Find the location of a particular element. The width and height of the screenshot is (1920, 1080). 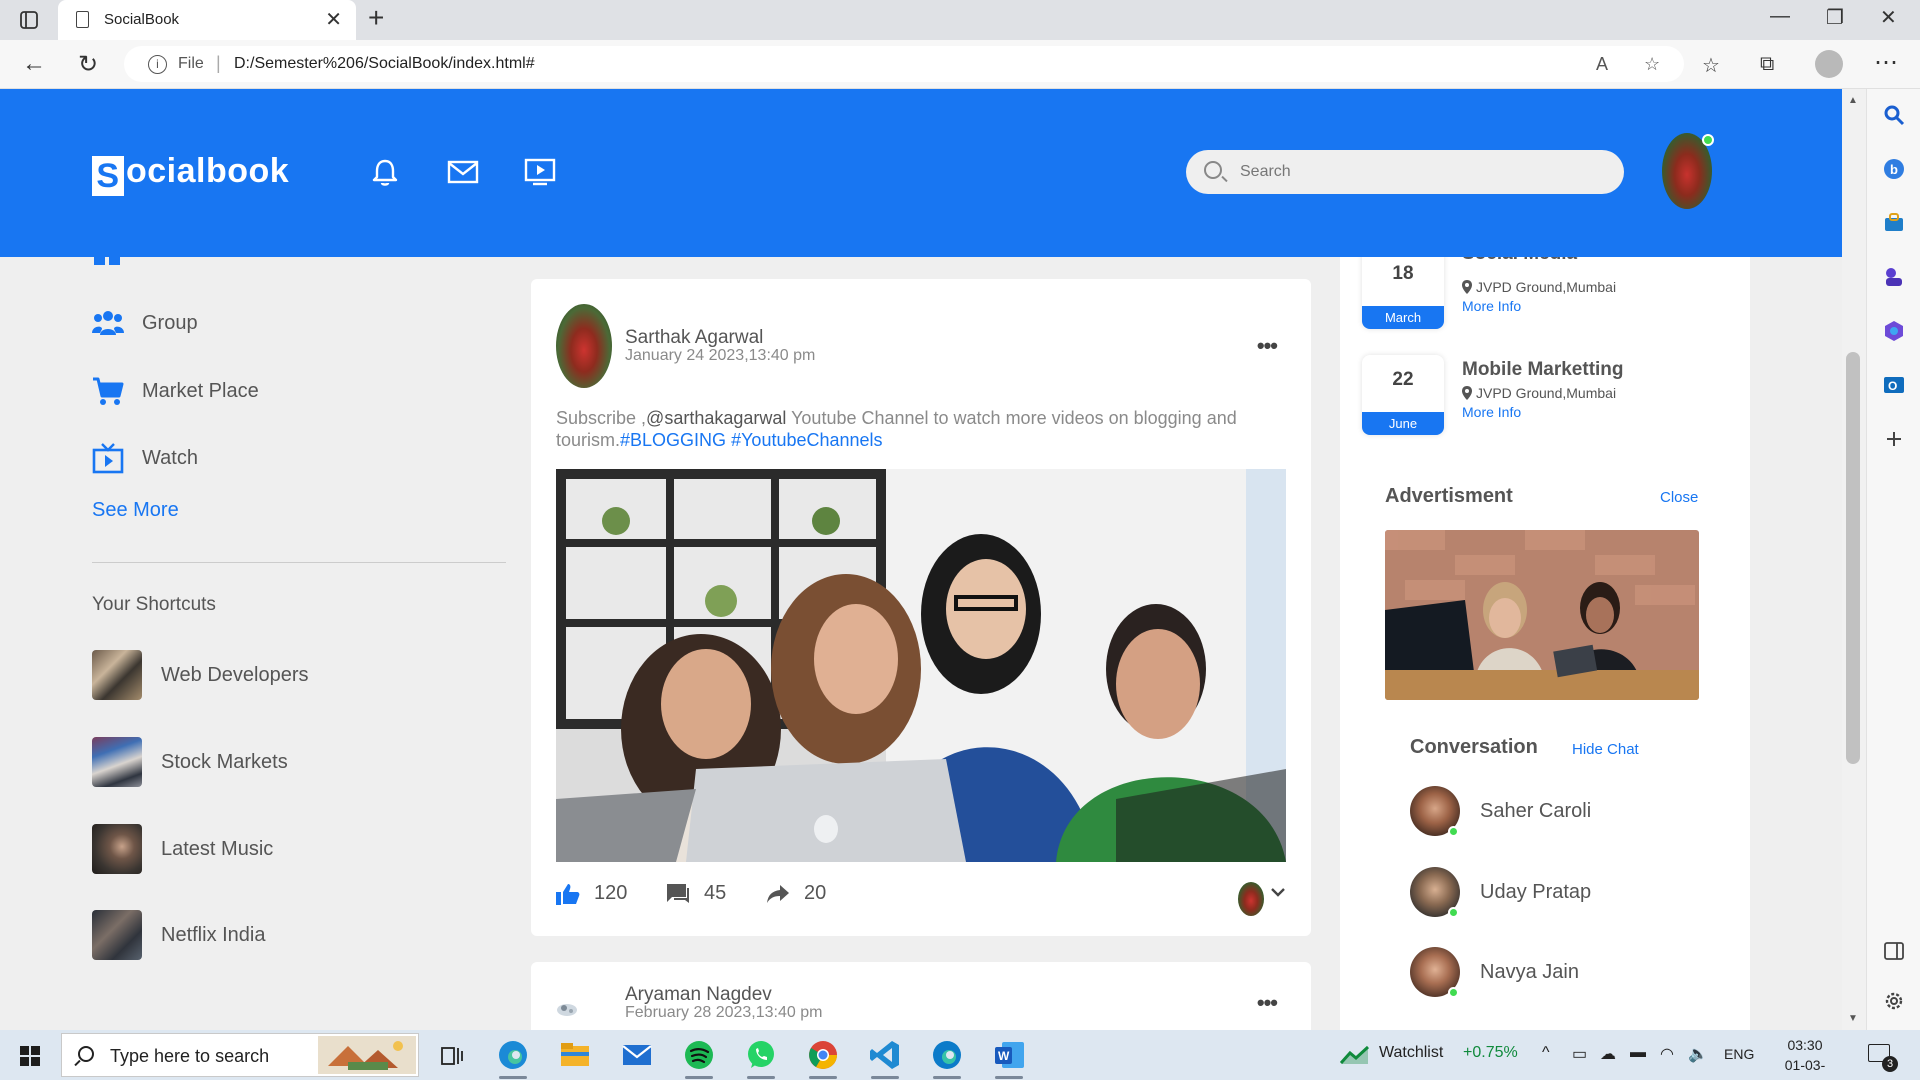

socialbook-logo: Socialbook is located at coordinates (190, 174).